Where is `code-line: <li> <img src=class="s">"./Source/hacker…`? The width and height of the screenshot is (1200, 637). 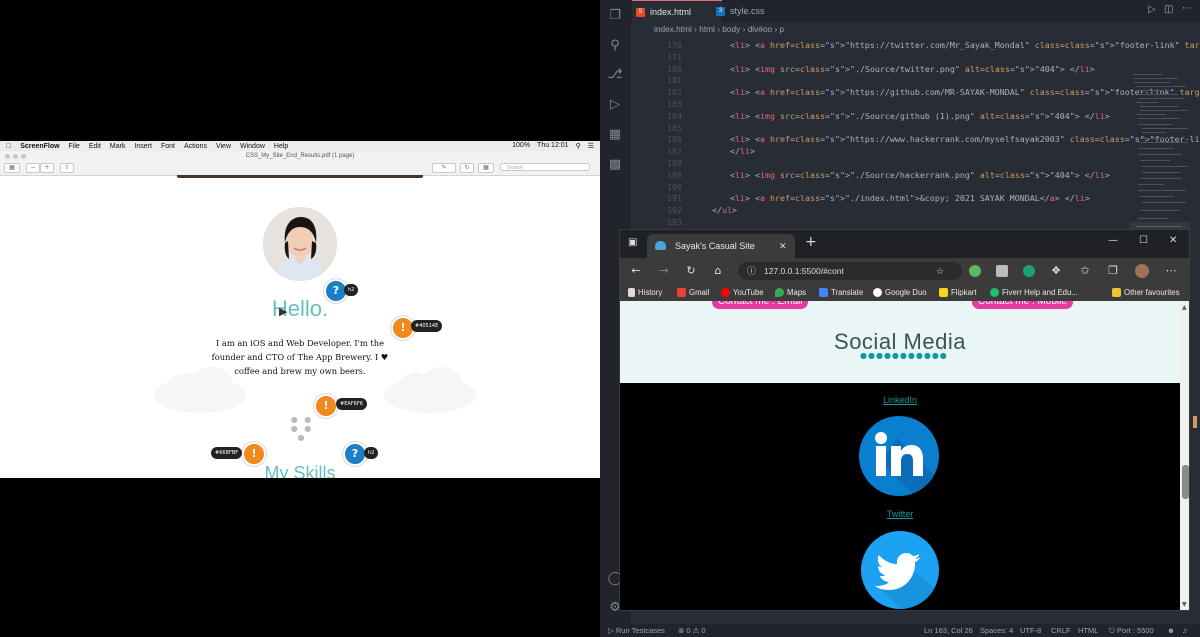
code-line: <li> <img src=class="s">"./Source/hacker… is located at coordinates (920, 175).